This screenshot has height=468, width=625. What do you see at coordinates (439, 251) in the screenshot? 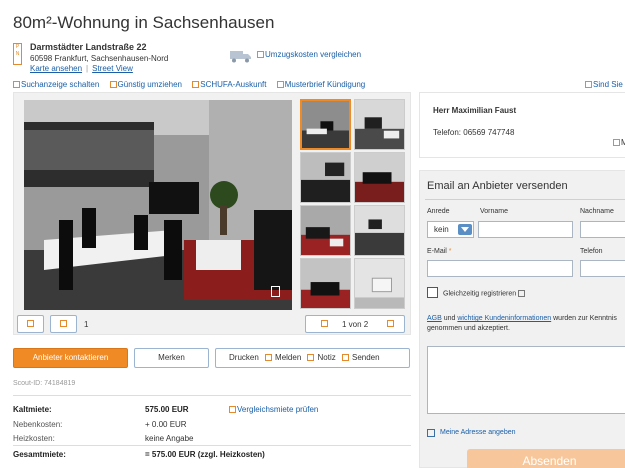
I see `email-label: E-Mail *` at bounding box center [439, 251].